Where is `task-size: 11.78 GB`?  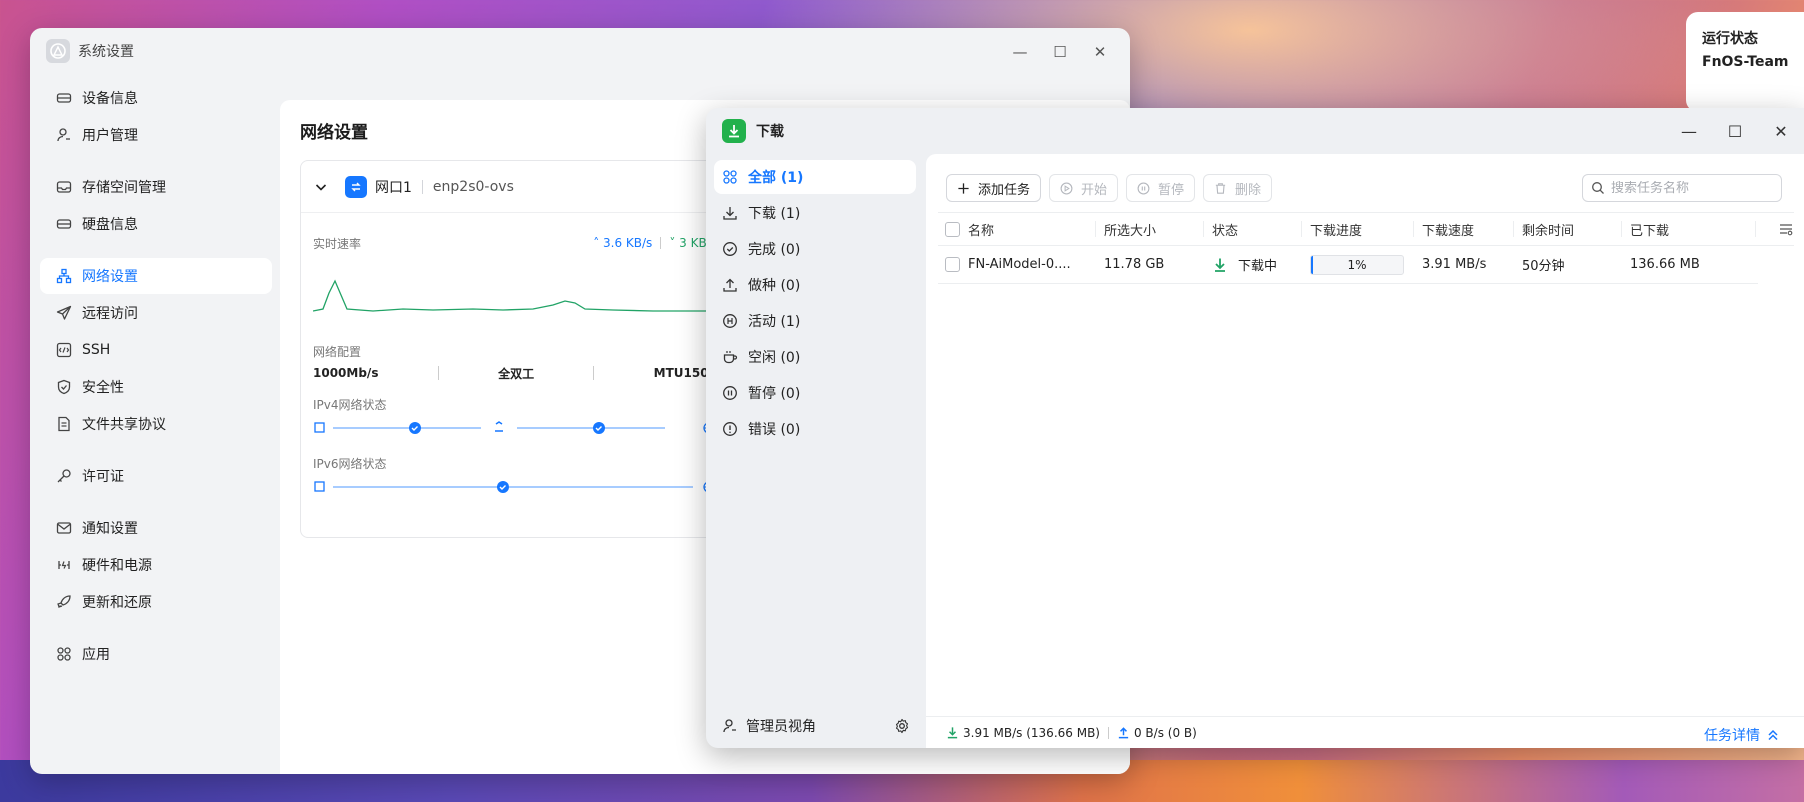
task-size: 11.78 GB is located at coordinates (1134, 264).